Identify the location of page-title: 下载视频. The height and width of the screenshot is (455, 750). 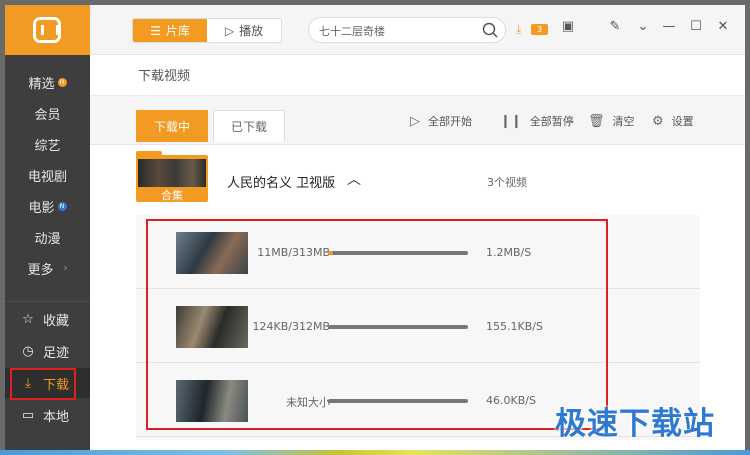
(164, 76).